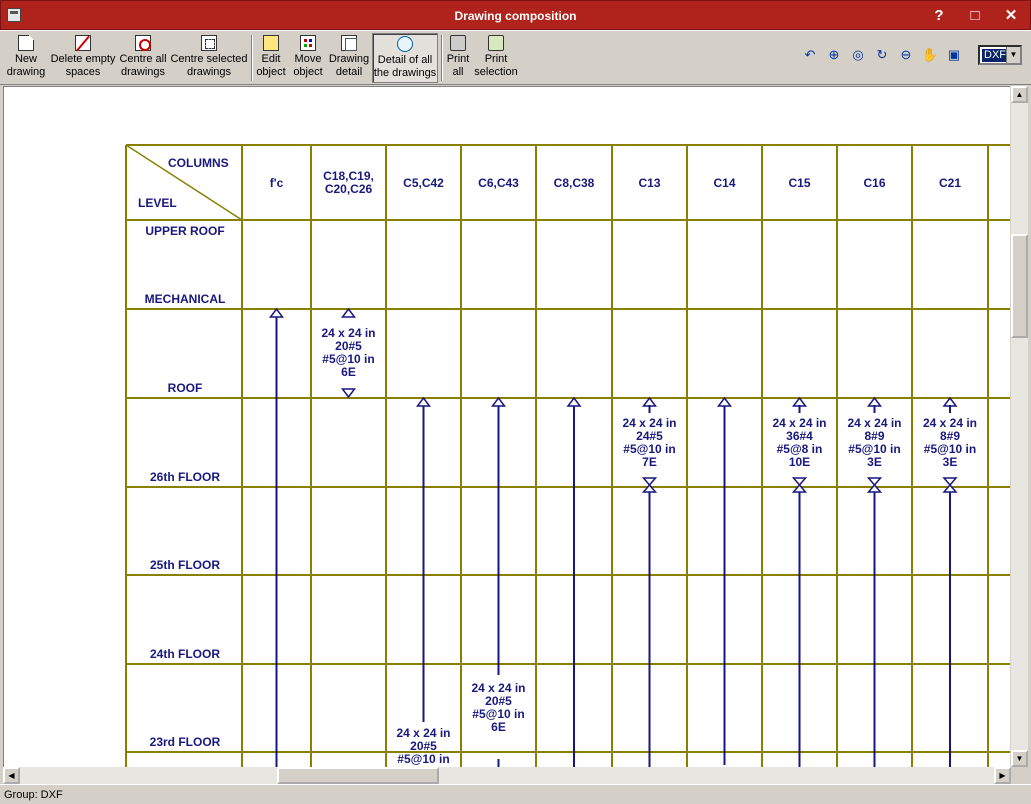 The height and width of the screenshot is (804, 1031). What do you see at coordinates (810, 55) in the screenshot?
I see `undo-zoom-icon: ↶` at bounding box center [810, 55].